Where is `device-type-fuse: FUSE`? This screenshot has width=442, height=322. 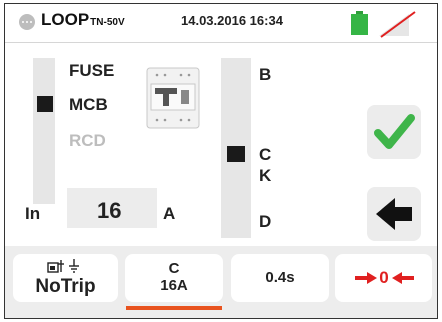
device-type-fuse: FUSE is located at coordinates (91, 71).